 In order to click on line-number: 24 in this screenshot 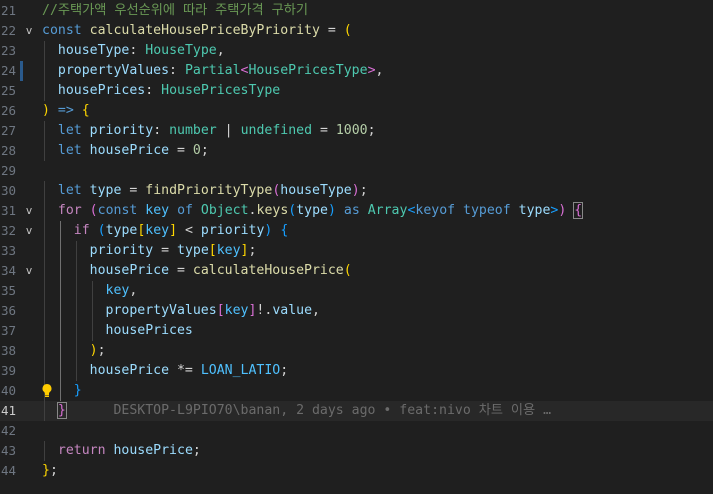, I will do `click(8, 70)`.